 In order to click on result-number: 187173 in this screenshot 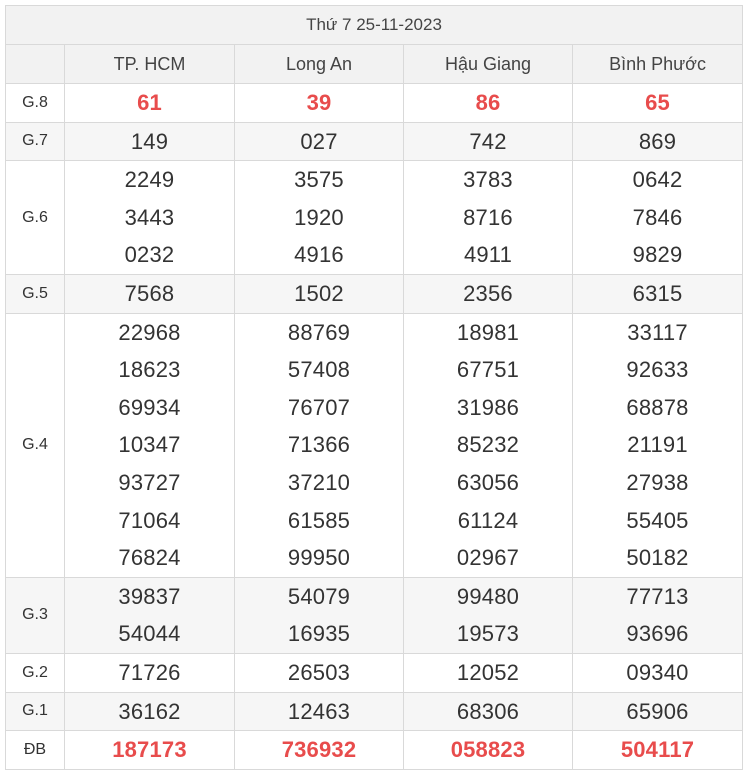, I will do `click(149, 750)`.